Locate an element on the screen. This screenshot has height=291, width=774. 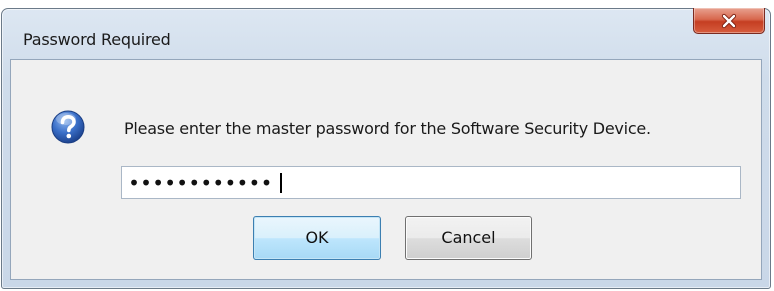
password-field is located at coordinates (431, 182).